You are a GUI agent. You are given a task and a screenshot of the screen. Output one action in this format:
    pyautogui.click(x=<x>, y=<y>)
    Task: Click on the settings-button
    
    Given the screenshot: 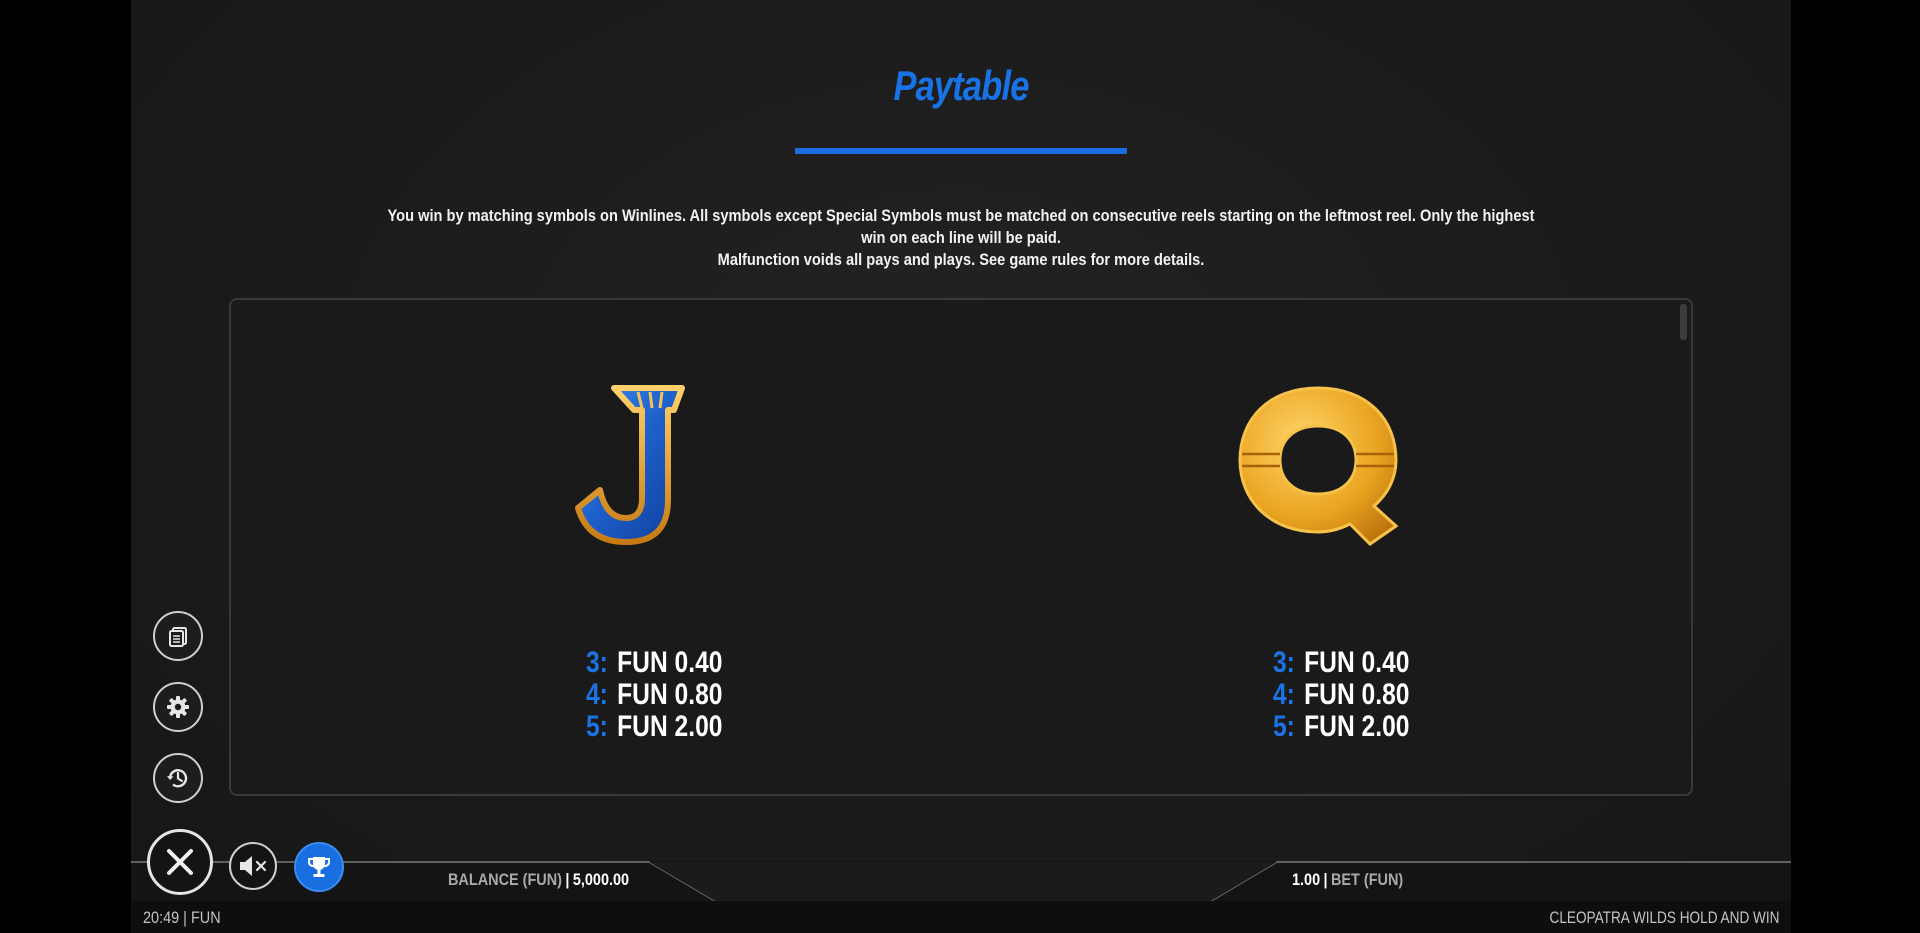 What is the action you would take?
    pyautogui.click(x=178, y=707)
    